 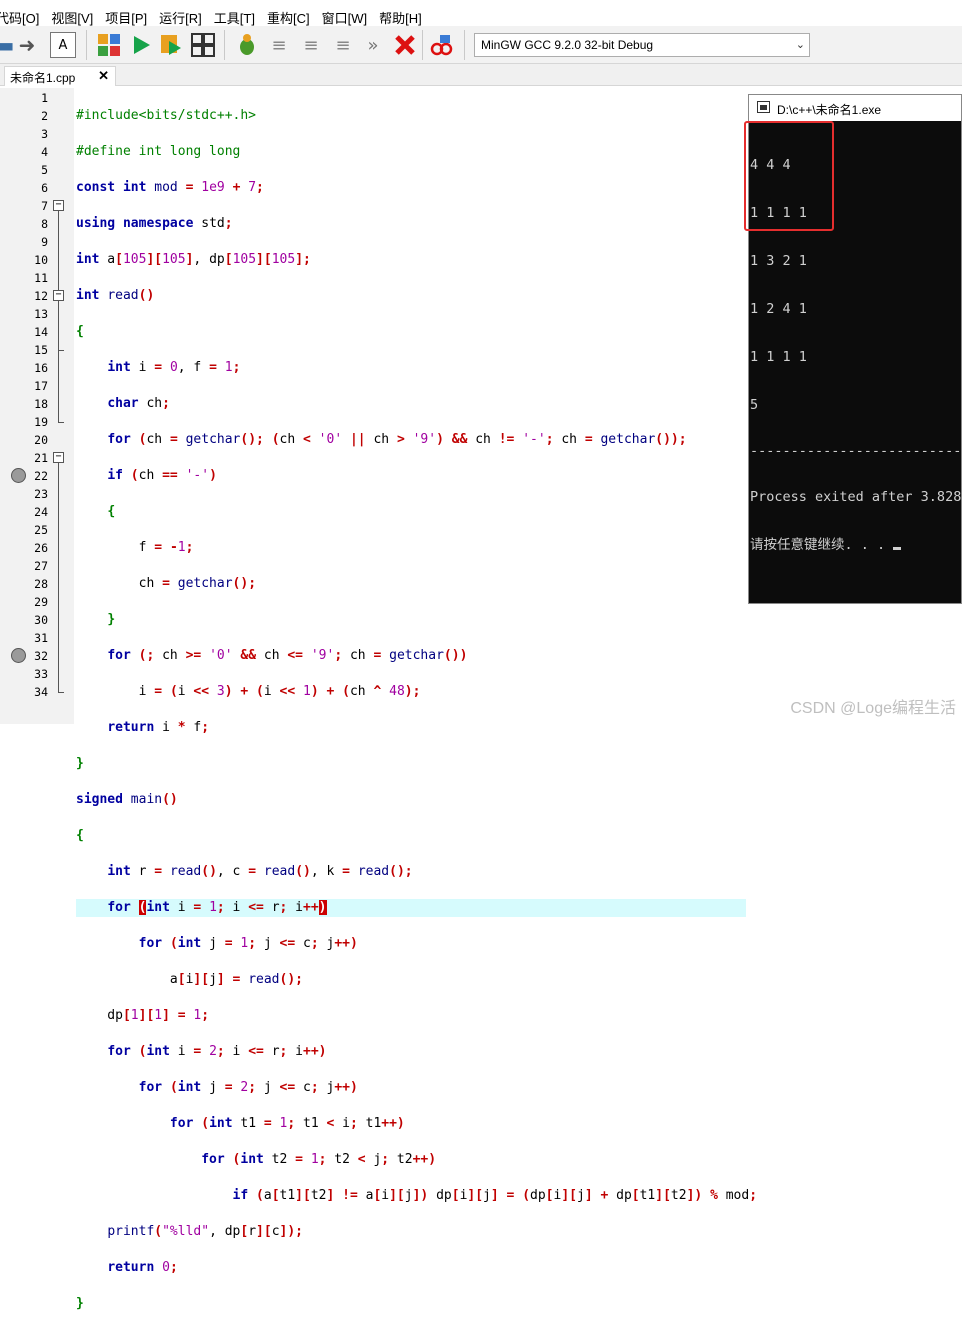 I want to click on console-line: 1 1 1 1, so click(x=778, y=357).